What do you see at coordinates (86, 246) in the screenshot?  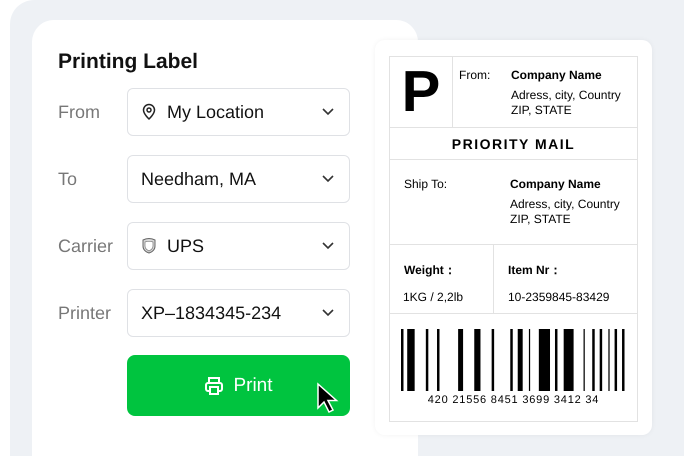 I see `field-label: Carrier` at bounding box center [86, 246].